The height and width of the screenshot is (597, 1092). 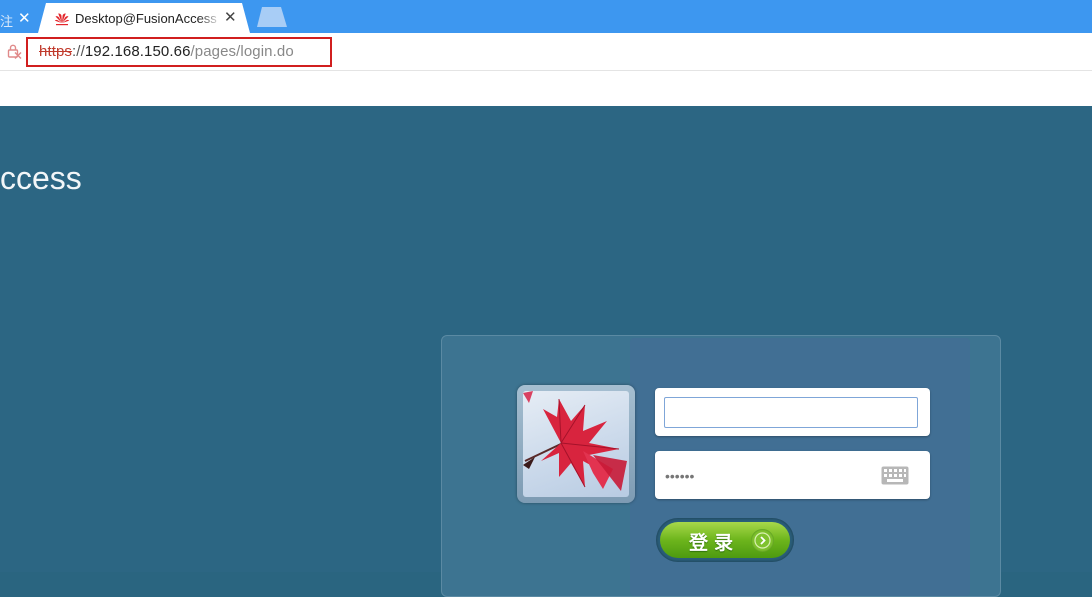 I want to click on address-bar: https://192.168.150.66/pages/login.do, so click(x=546, y=52).